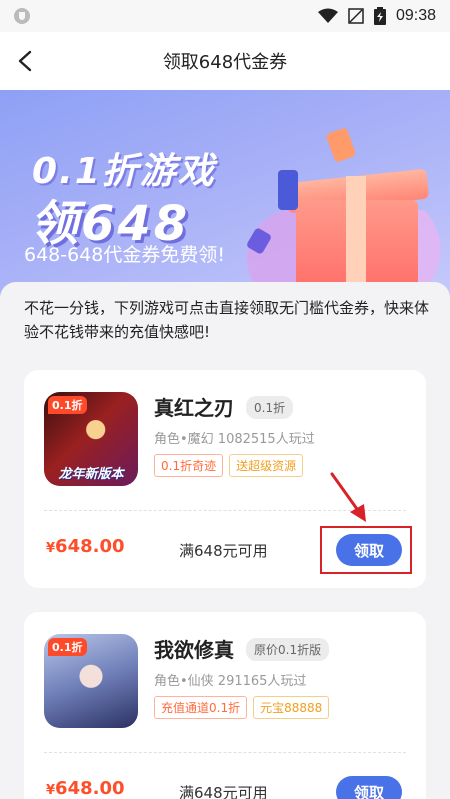  What do you see at coordinates (415, 15) in the screenshot?
I see `status-time: 09:38` at bounding box center [415, 15].